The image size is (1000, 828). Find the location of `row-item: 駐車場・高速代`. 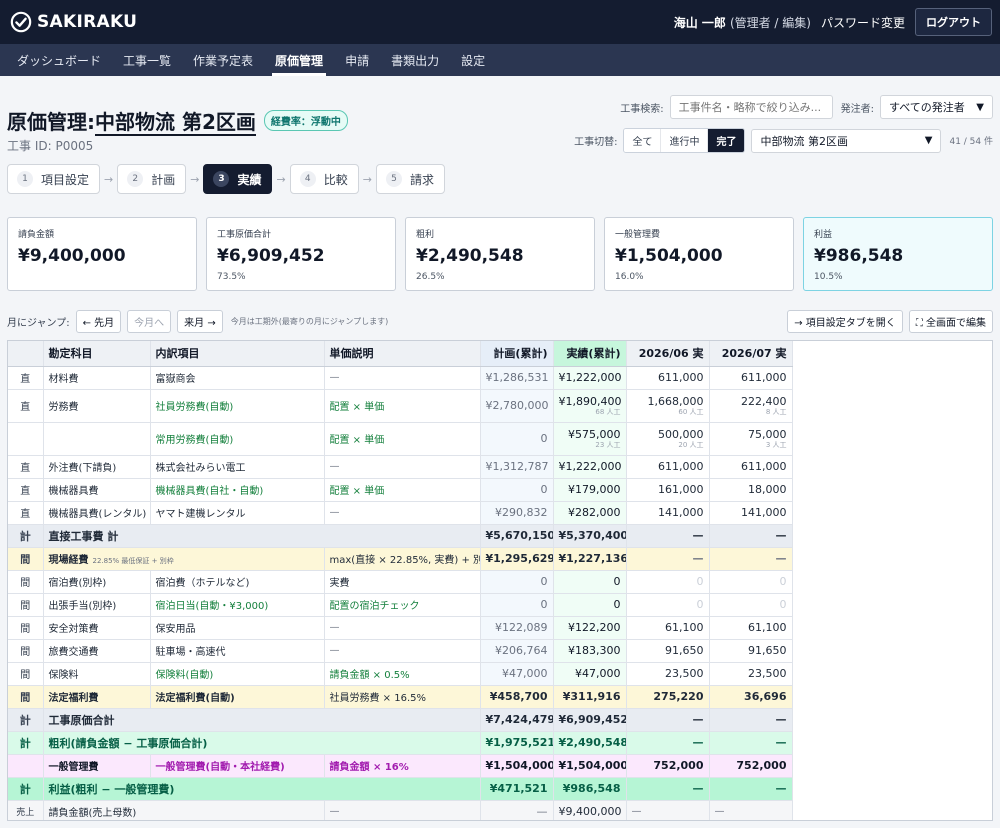

row-item: 駐車場・高速代 is located at coordinates (237, 651).